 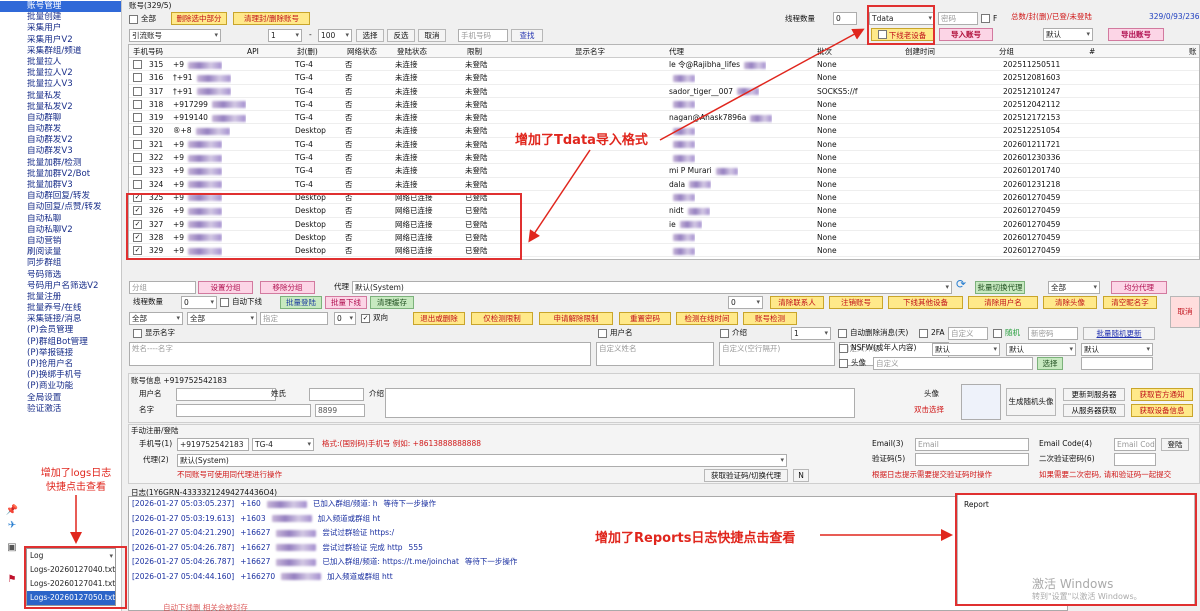 I want to click on auto-delete-checkbox, so click(x=842, y=333).